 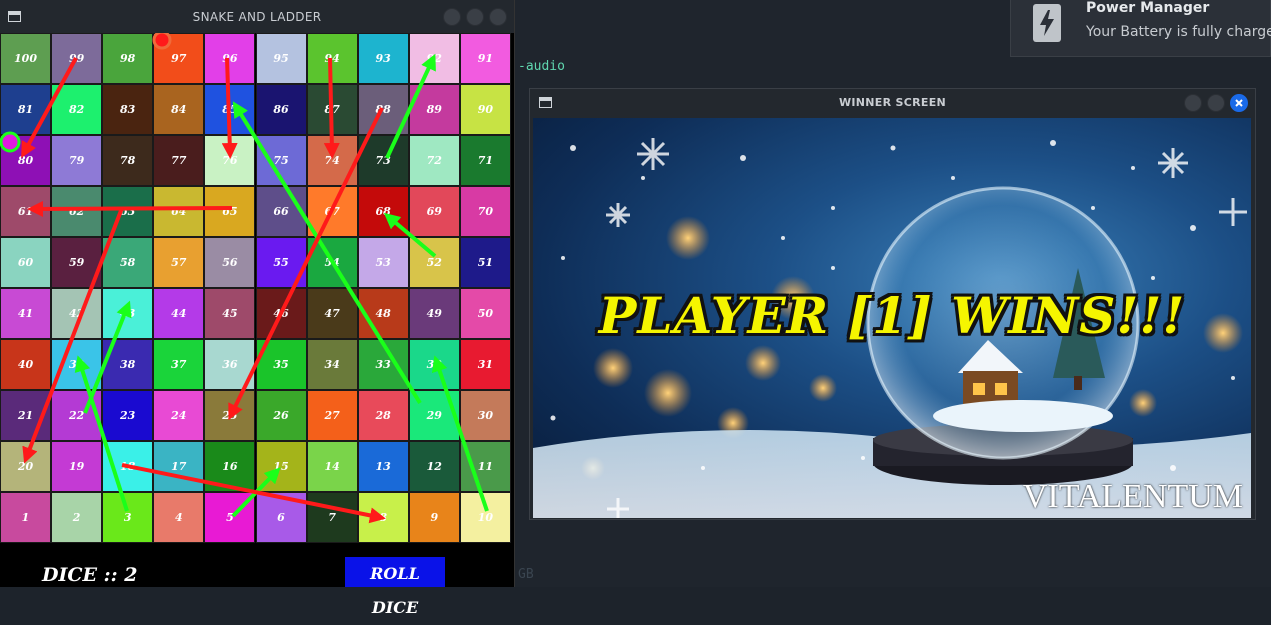 I want to click on board-cell-22: 22, so click(x=77, y=415).